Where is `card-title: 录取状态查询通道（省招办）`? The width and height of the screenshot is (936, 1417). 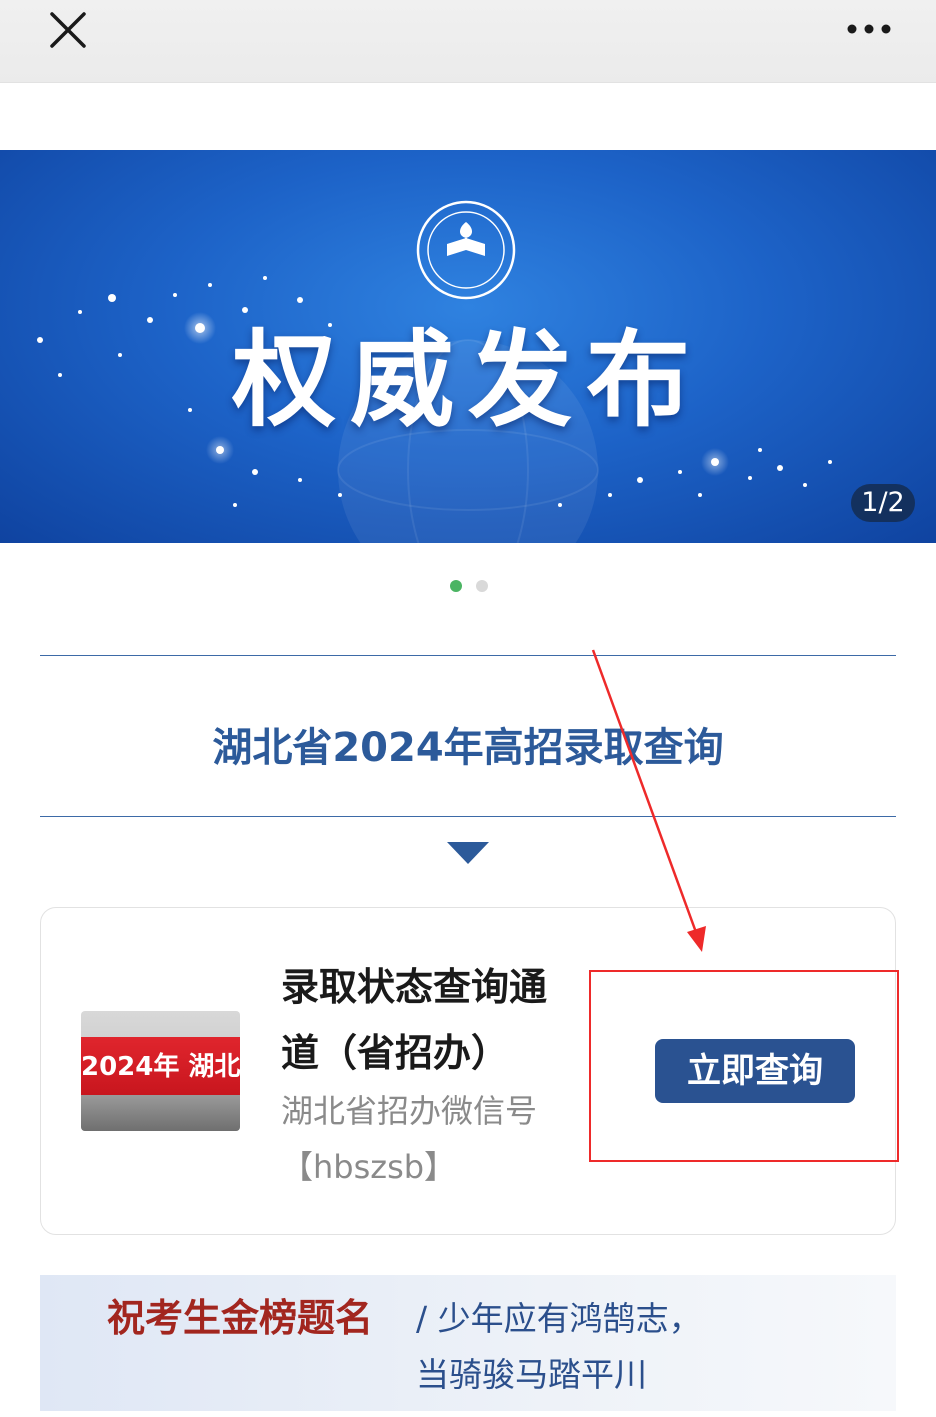
card-title: 录取状态查询通道（省招办） is located at coordinates (414, 1020).